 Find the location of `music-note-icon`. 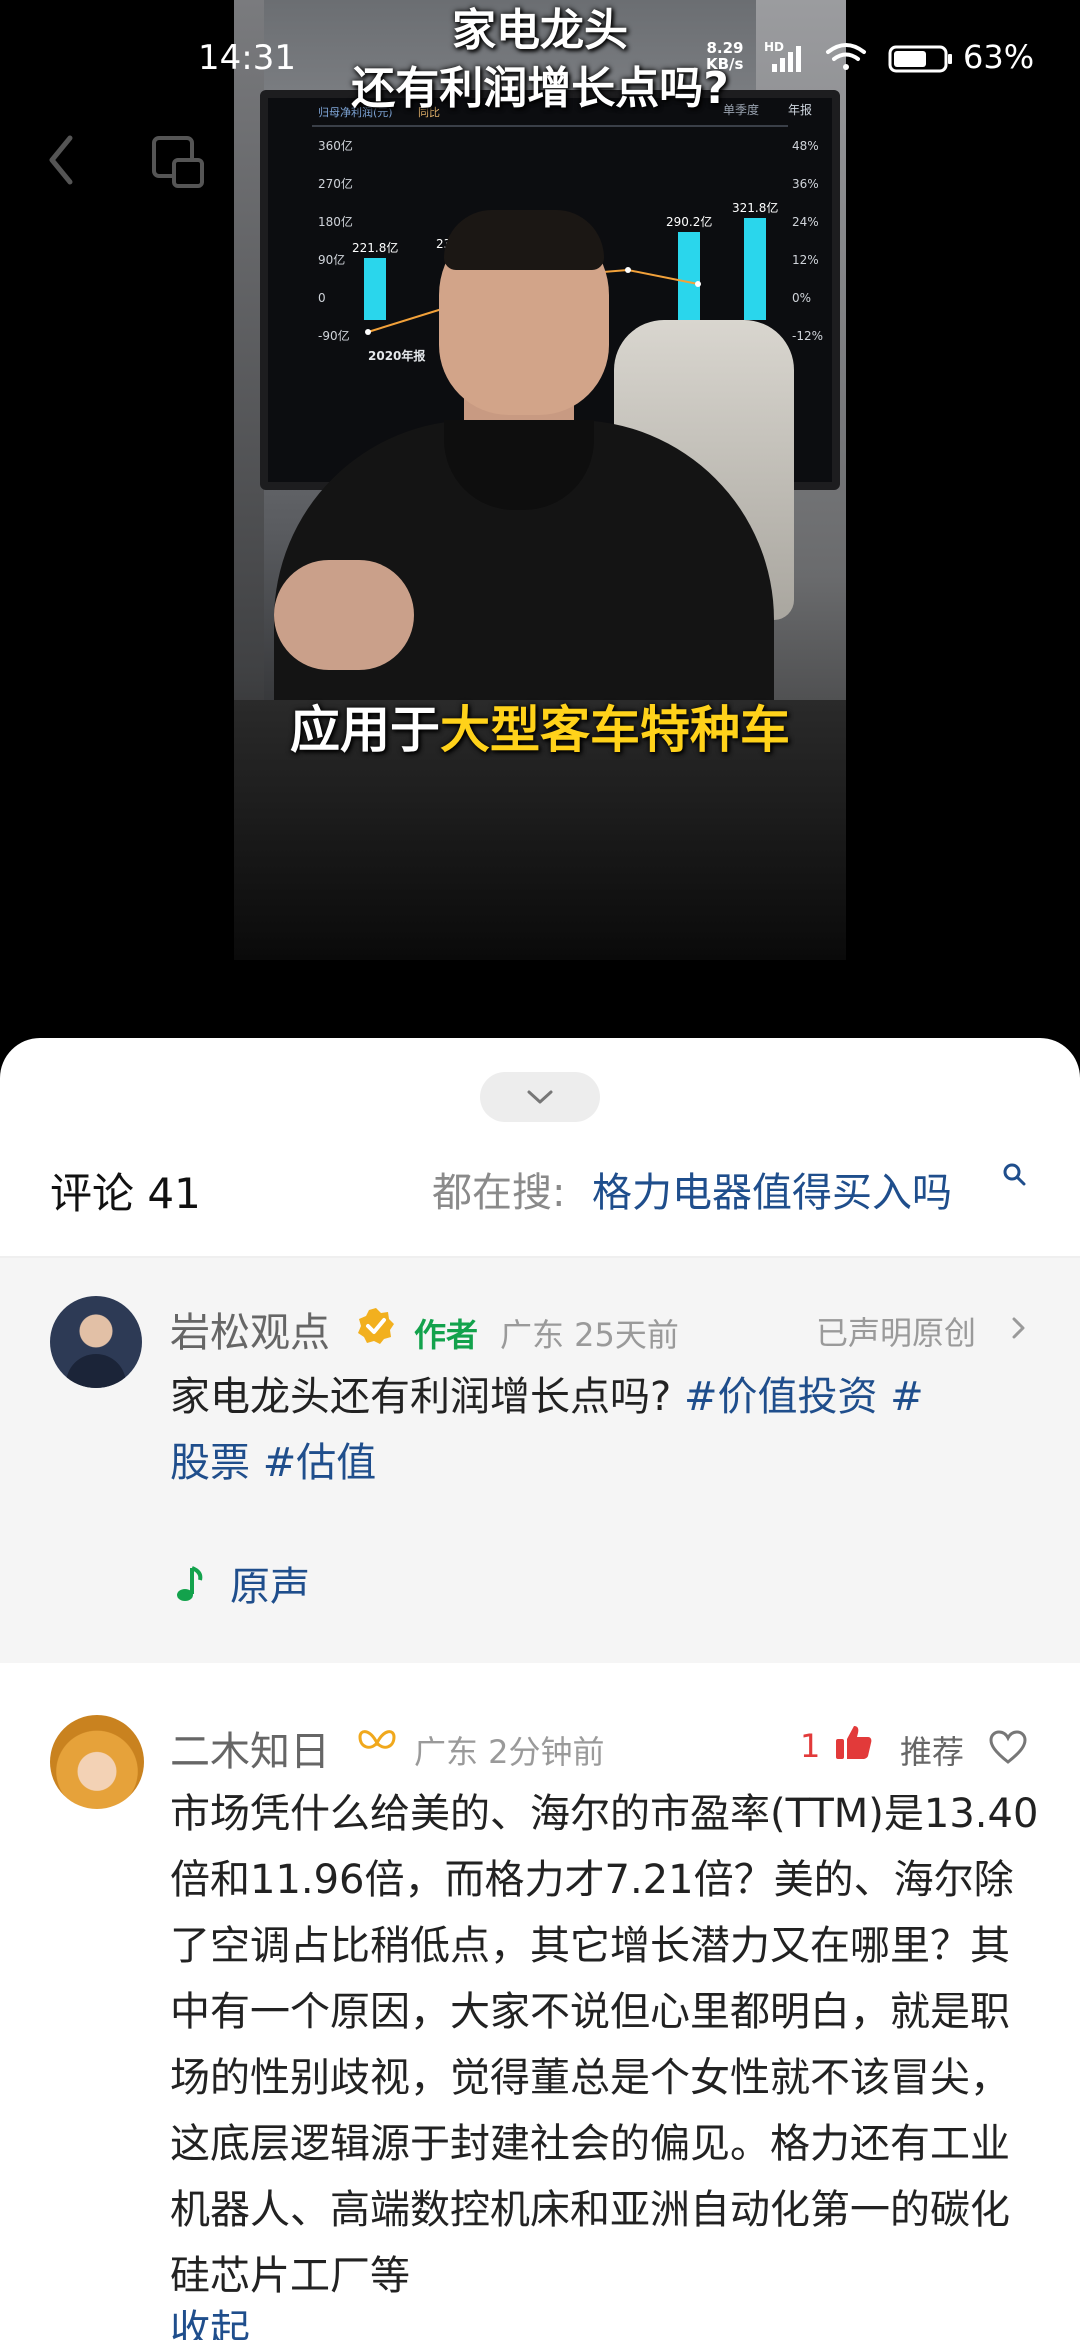

music-note-icon is located at coordinates (190, 1583).